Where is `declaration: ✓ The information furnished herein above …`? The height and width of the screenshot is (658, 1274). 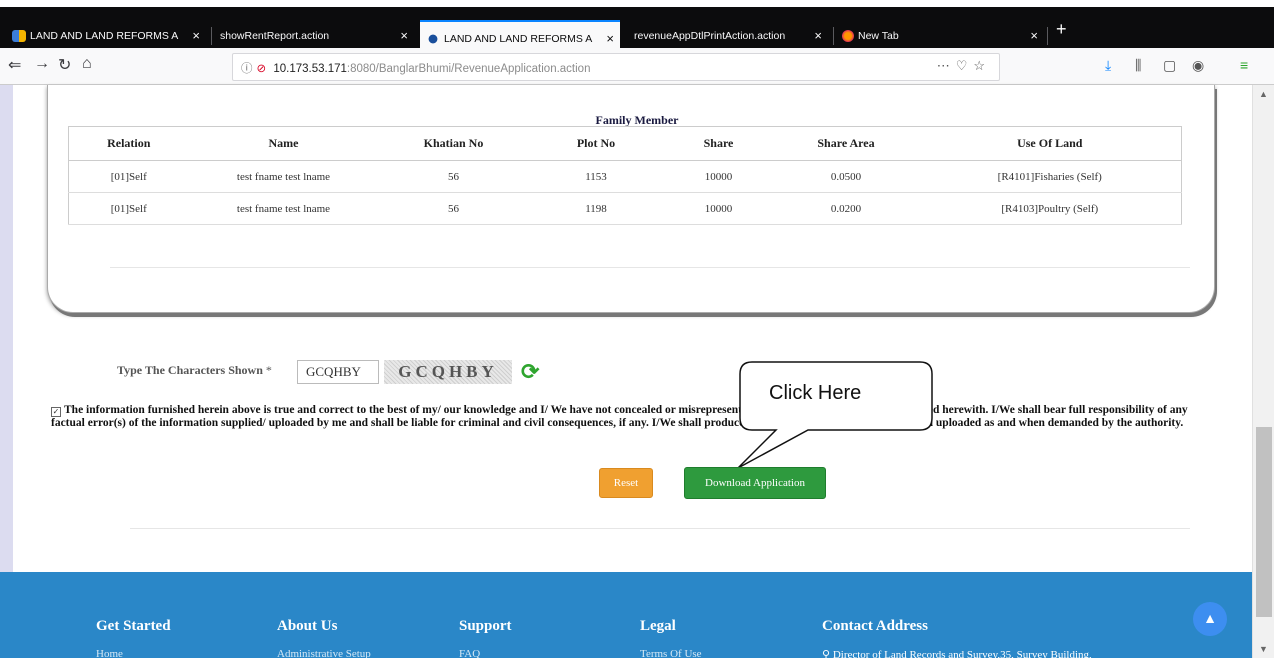 declaration: ✓ The information furnished herein above … is located at coordinates (636, 417).